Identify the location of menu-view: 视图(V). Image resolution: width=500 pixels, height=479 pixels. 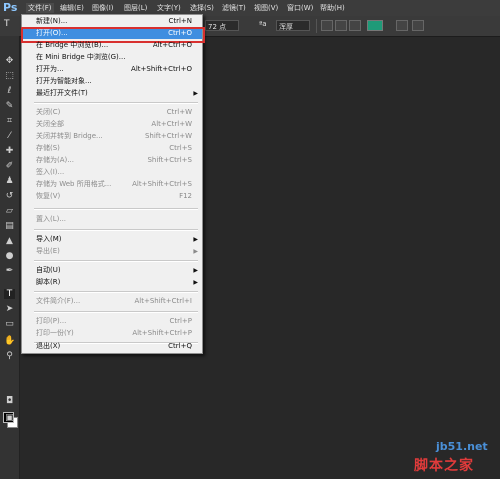
(266, 8).